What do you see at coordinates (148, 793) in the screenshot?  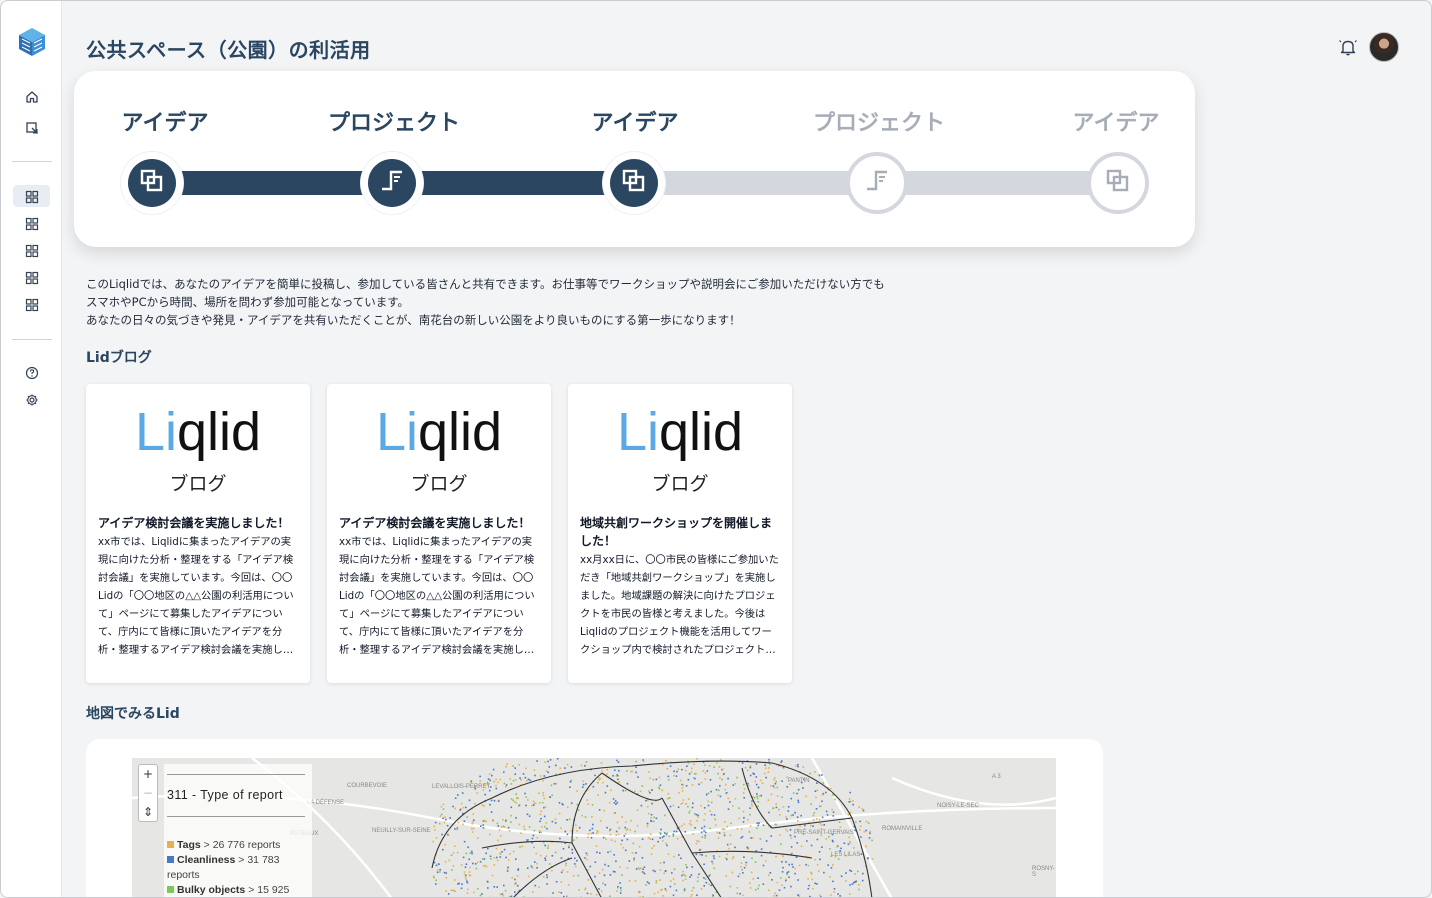 I see `zoom-out-button: −` at bounding box center [148, 793].